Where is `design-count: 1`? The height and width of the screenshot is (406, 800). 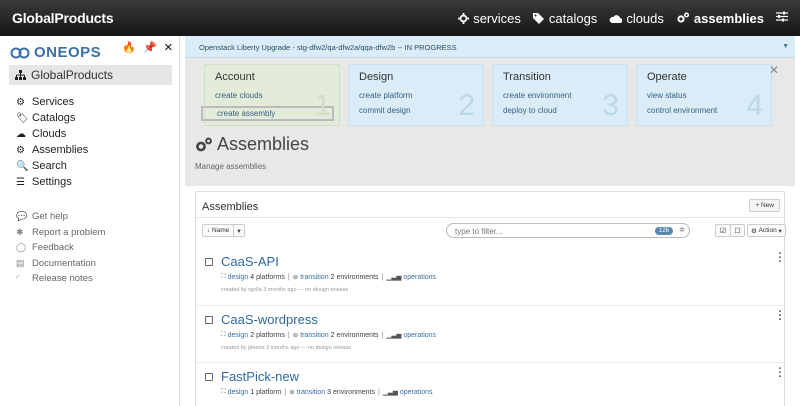 design-count: 1 is located at coordinates (252, 392).